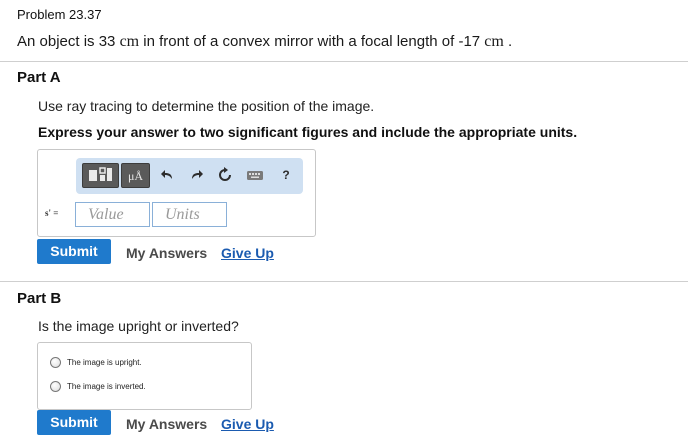 This screenshot has height=443, width=688. Describe the element at coordinates (510, 41) in the screenshot. I see `statement-suffix: .` at that location.